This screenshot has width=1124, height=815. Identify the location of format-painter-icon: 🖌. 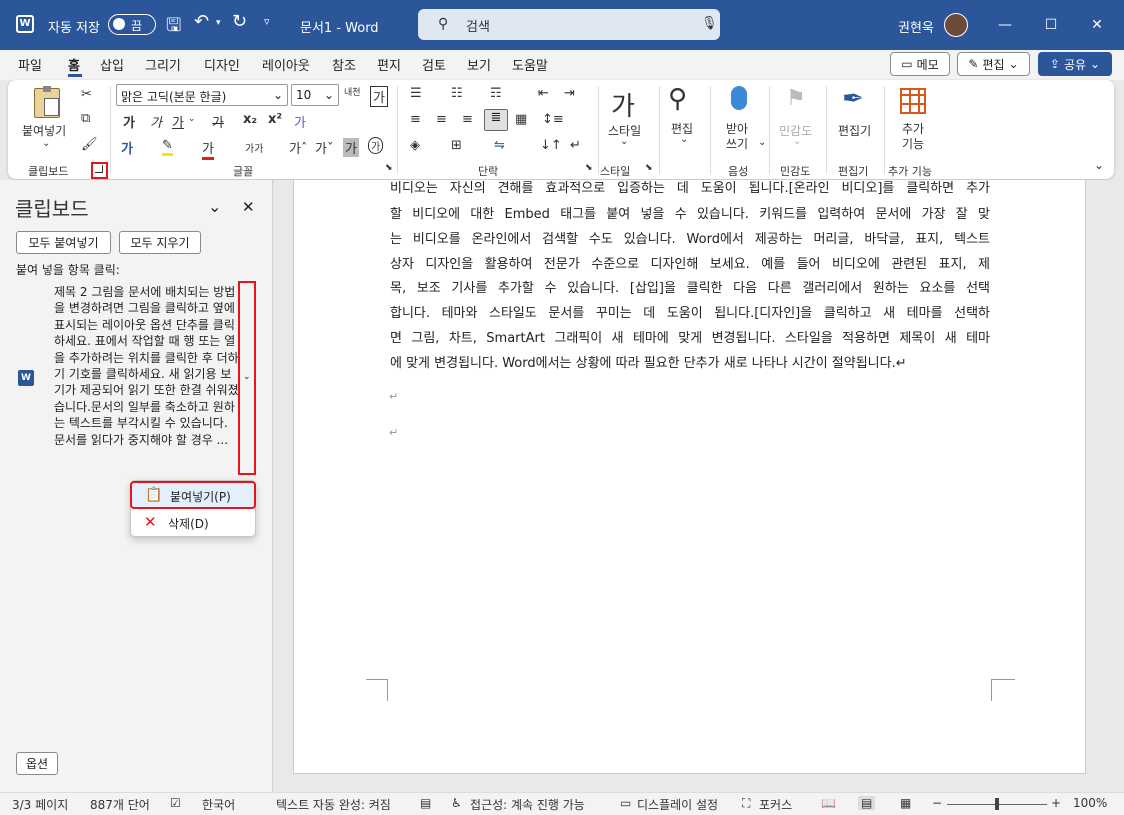
(89, 144).